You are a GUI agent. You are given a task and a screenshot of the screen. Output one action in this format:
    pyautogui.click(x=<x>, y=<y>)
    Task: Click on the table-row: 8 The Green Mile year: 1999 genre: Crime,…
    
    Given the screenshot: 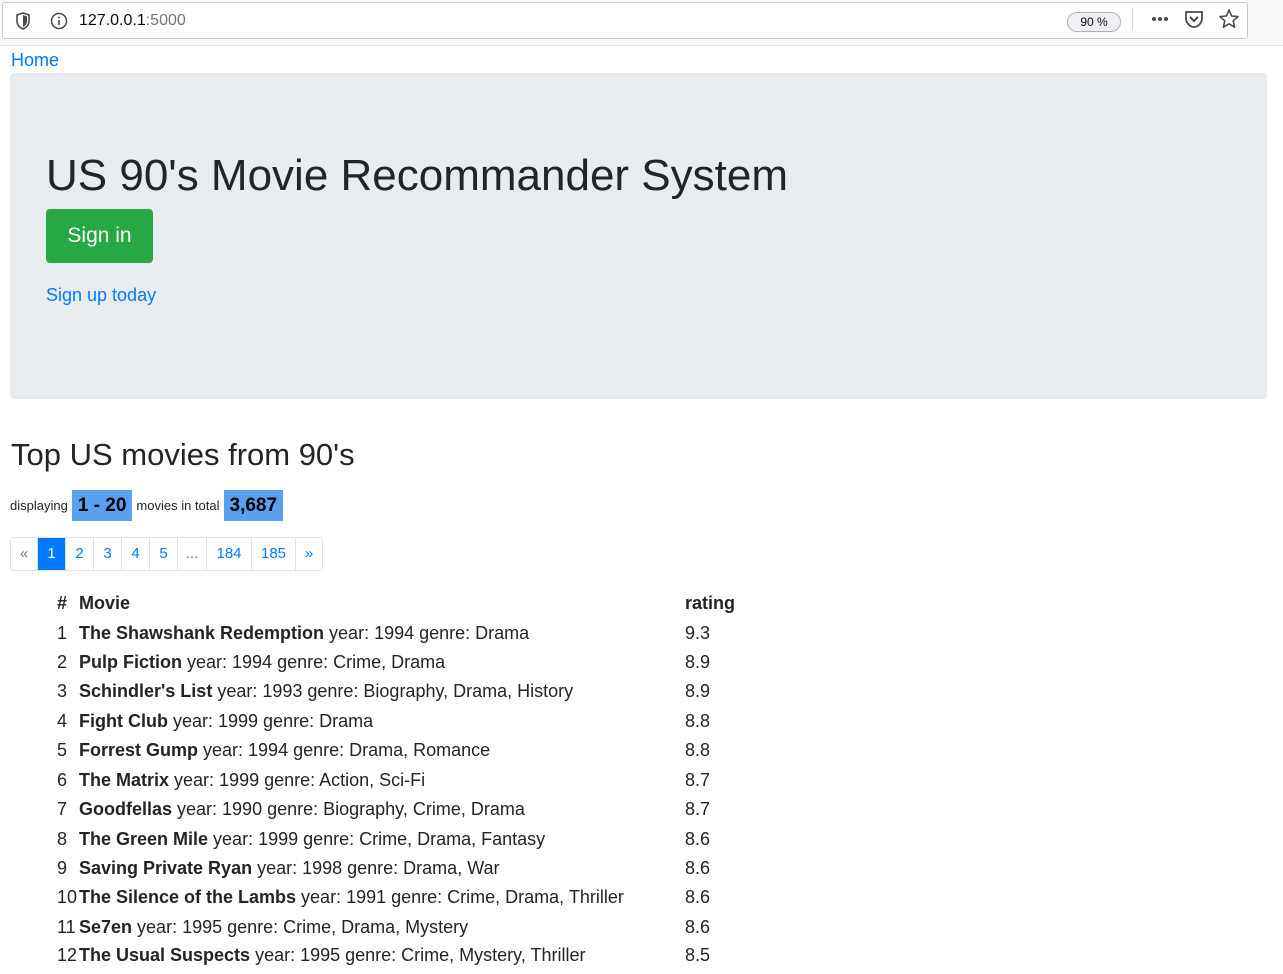 What is the action you would take?
    pyautogui.click(x=427, y=843)
    